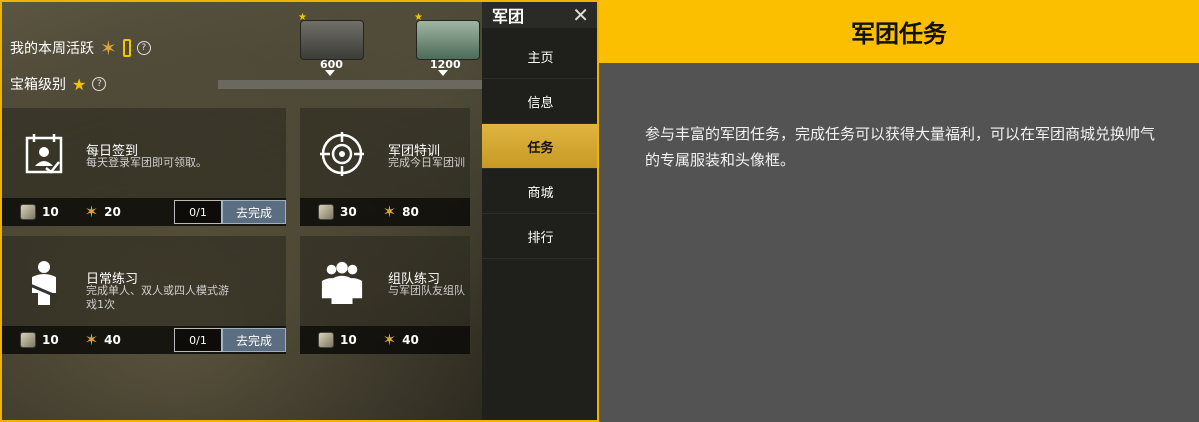  What do you see at coordinates (580, 15) in the screenshot?
I see `close-icon: ✕` at bounding box center [580, 15].